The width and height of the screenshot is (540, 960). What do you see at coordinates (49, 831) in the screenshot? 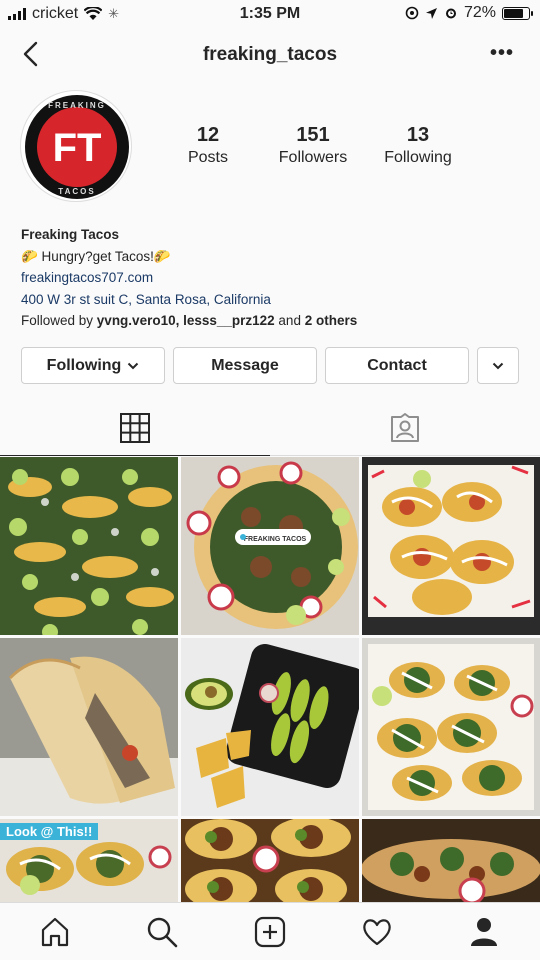
I see `post-caption-overlay: Look @ This!!` at bounding box center [49, 831].